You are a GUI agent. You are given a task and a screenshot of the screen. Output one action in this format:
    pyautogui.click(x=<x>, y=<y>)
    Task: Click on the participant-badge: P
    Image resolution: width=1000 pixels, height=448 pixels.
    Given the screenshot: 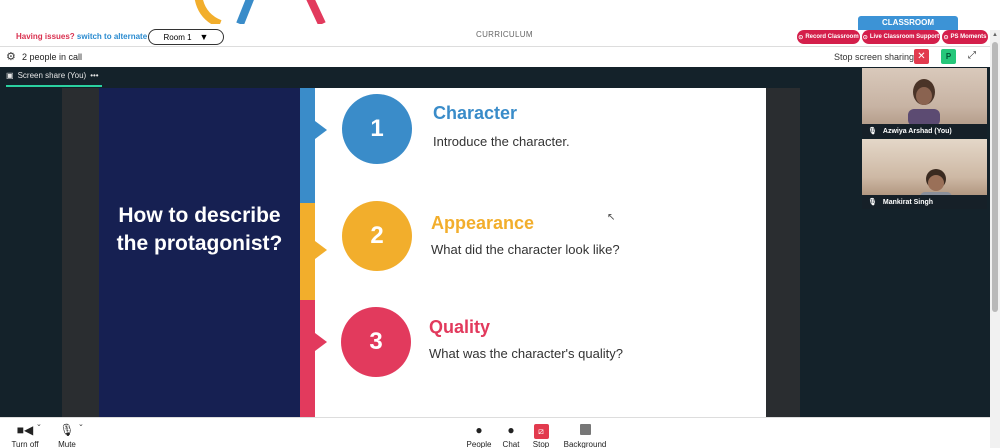 What is the action you would take?
    pyautogui.click(x=948, y=56)
    